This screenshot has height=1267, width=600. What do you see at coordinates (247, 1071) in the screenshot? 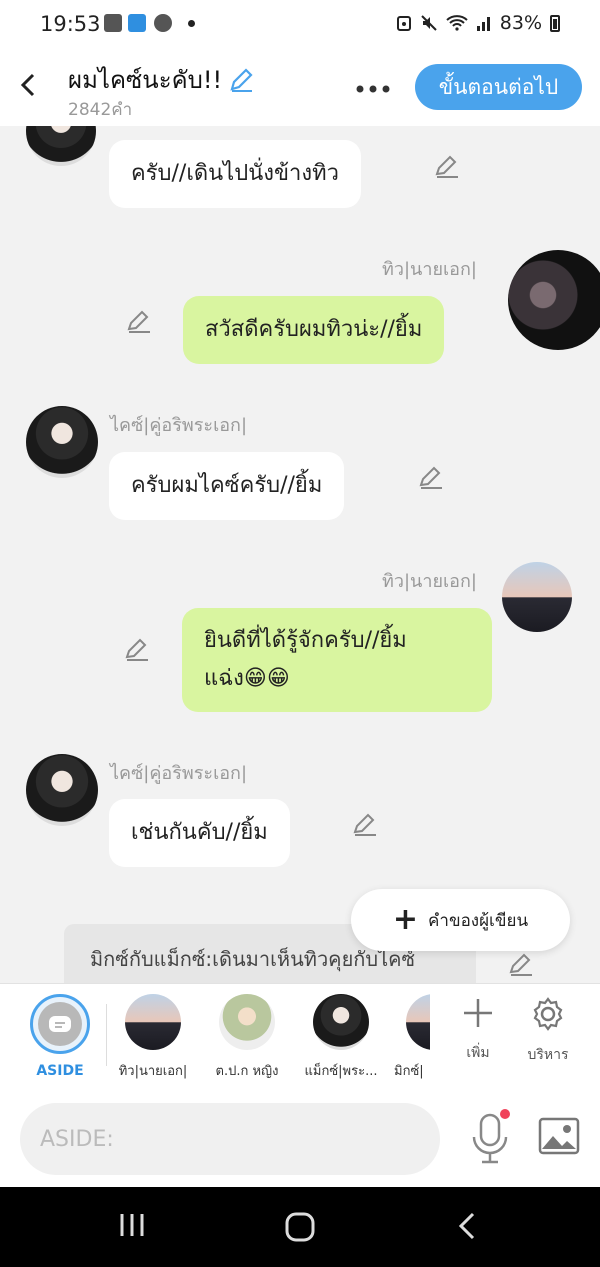
I see `character-name: ต.ป.ก หญิง` at bounding box center [247, 1071].